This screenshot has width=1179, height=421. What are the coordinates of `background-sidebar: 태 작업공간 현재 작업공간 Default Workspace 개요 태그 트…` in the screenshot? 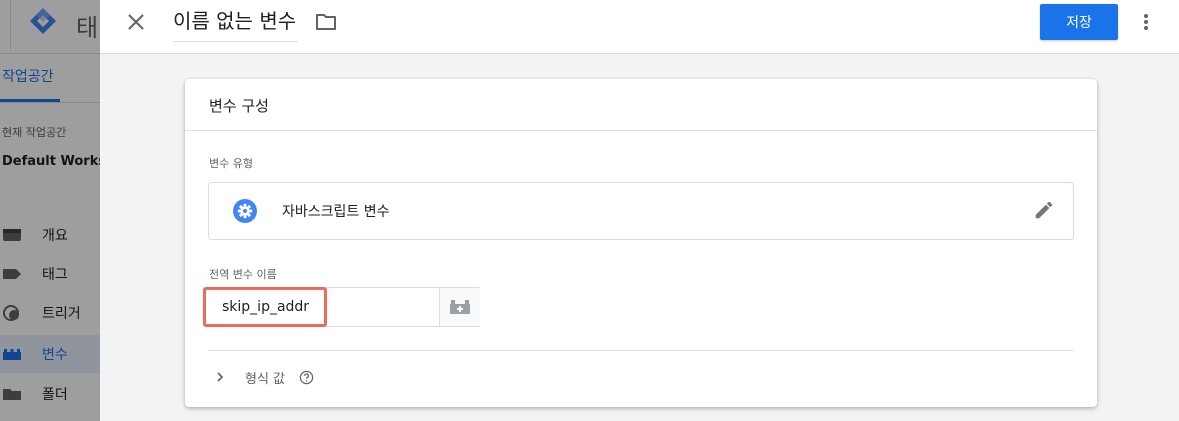 It's located at (50, 210).